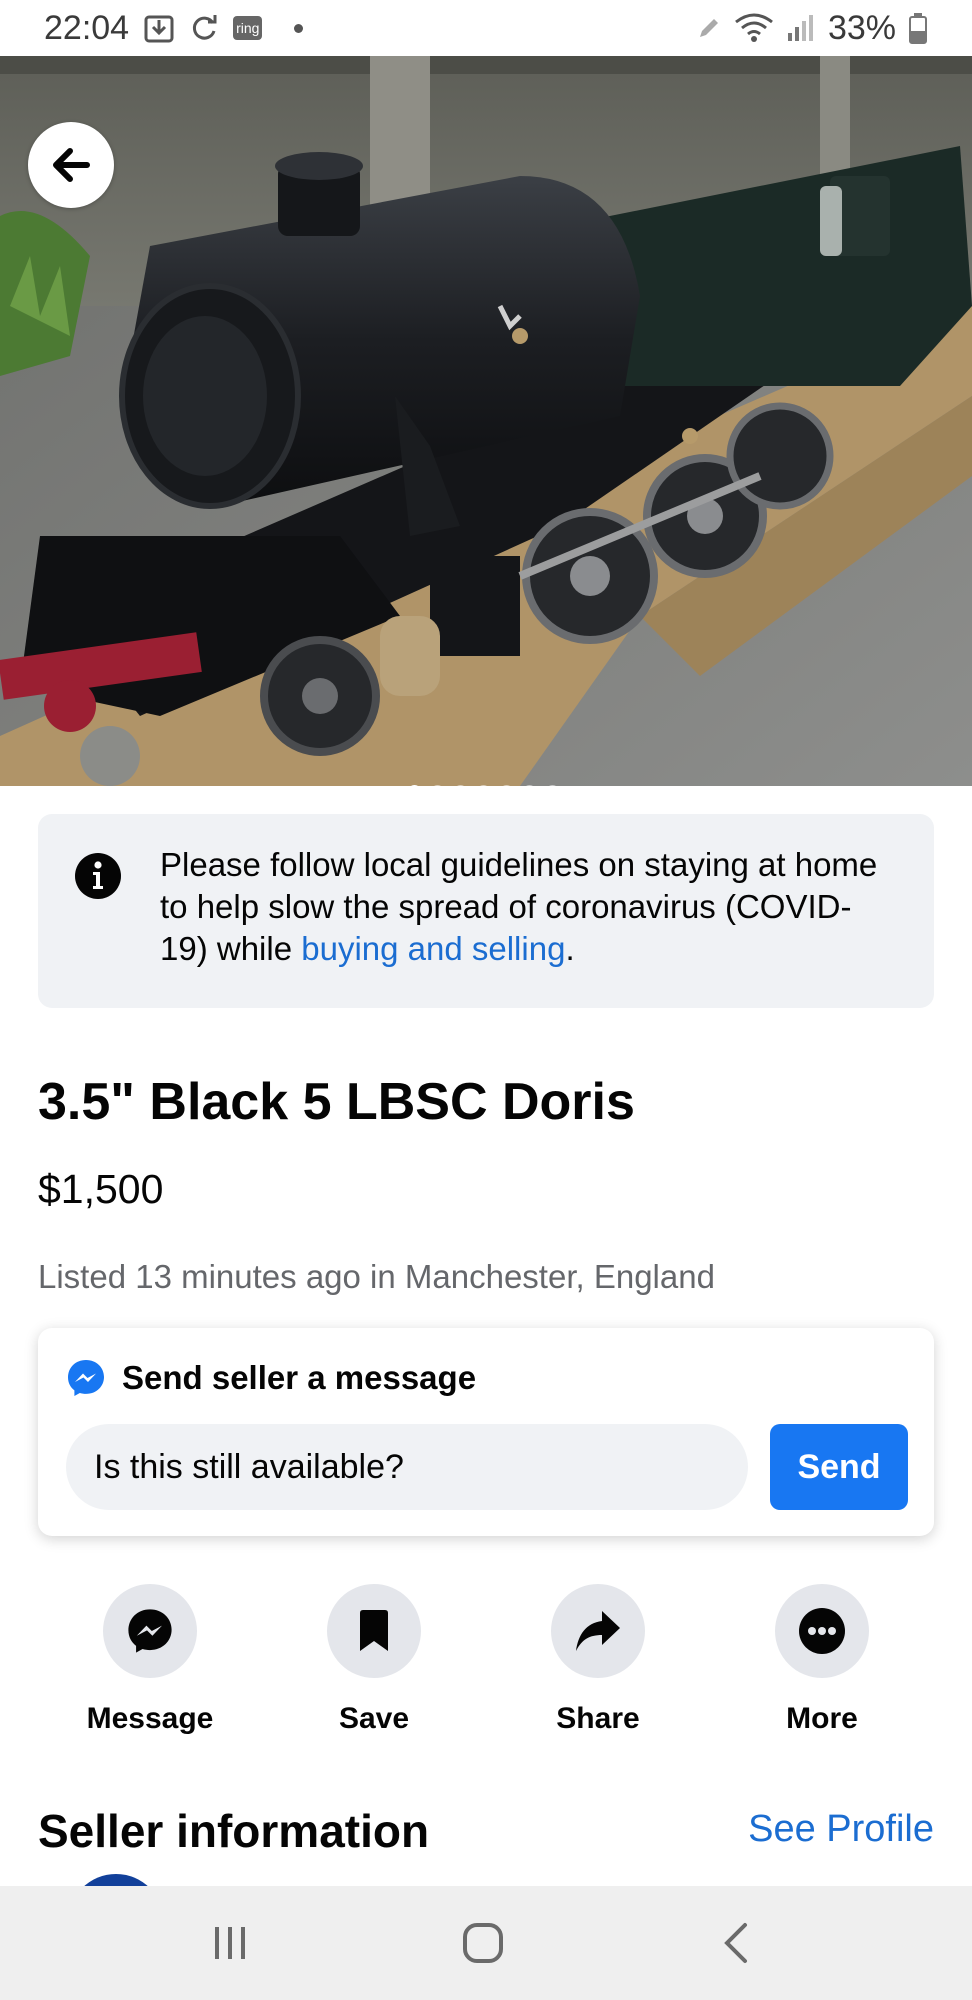 This screenshot has width=972, height=2000. I want to click on wifi-icon, so click(754, 27).